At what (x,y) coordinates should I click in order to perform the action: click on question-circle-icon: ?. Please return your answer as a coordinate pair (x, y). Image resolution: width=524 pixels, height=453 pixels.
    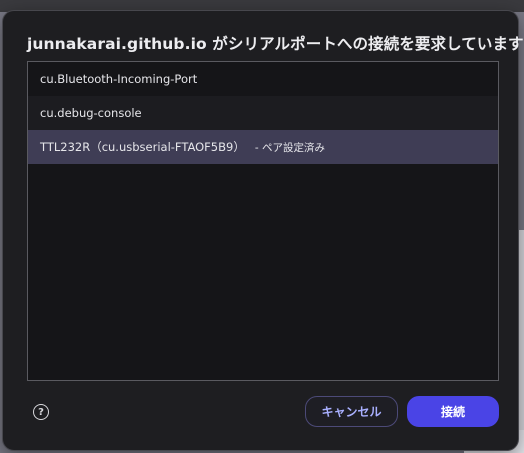
    Looking at the image, I should click on (41, 412).